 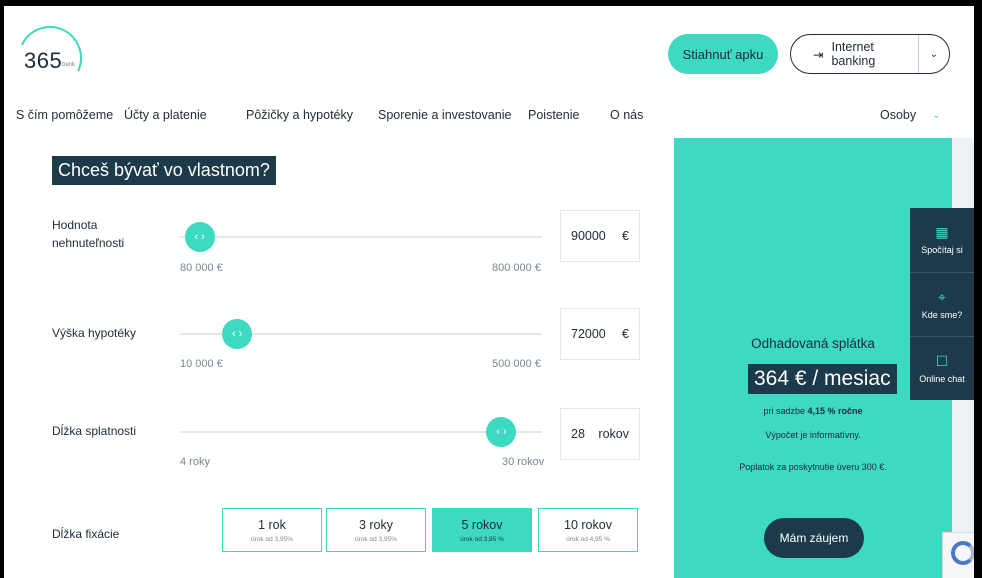 I want to click on property-value-input: 90000 €, so click(x=600, y=236).